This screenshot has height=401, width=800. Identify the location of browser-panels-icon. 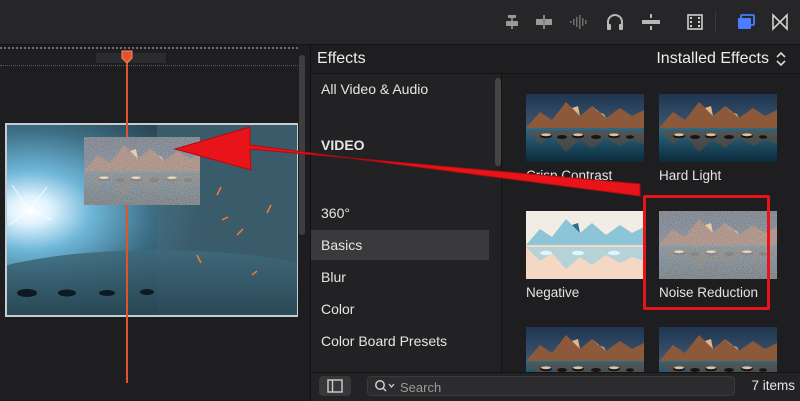
(746, 22).